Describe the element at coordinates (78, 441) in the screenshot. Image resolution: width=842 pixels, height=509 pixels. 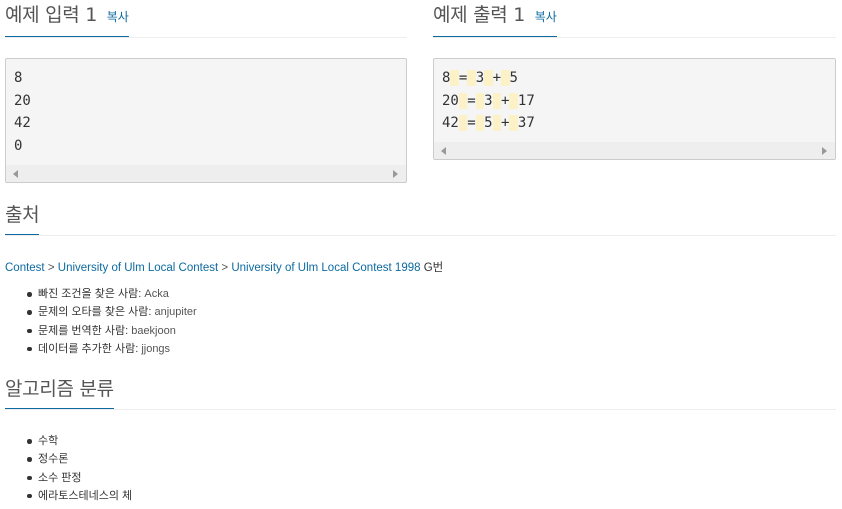
I see `list-item: 수학` at that location.